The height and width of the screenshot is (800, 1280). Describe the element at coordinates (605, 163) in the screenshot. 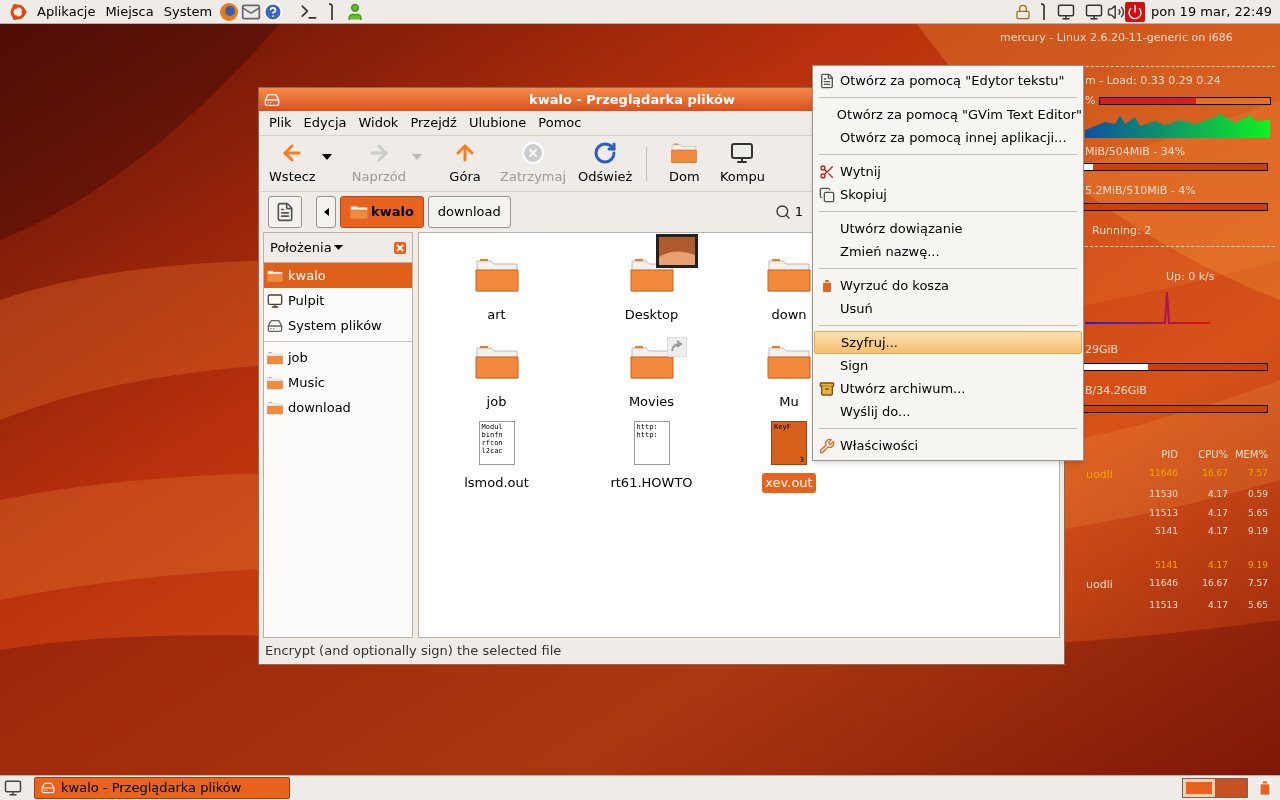

I see `toolbar-button: Odśwież` at that location.